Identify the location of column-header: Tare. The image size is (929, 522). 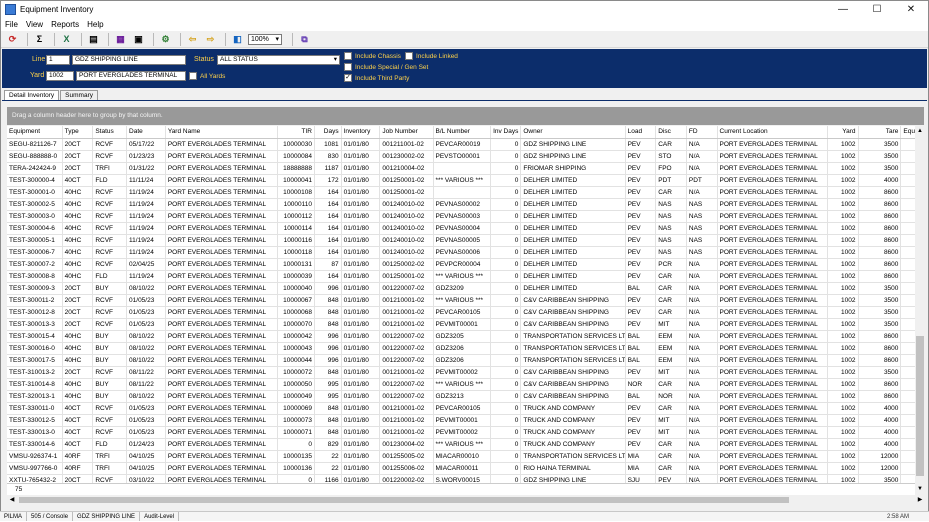
(880, 132).